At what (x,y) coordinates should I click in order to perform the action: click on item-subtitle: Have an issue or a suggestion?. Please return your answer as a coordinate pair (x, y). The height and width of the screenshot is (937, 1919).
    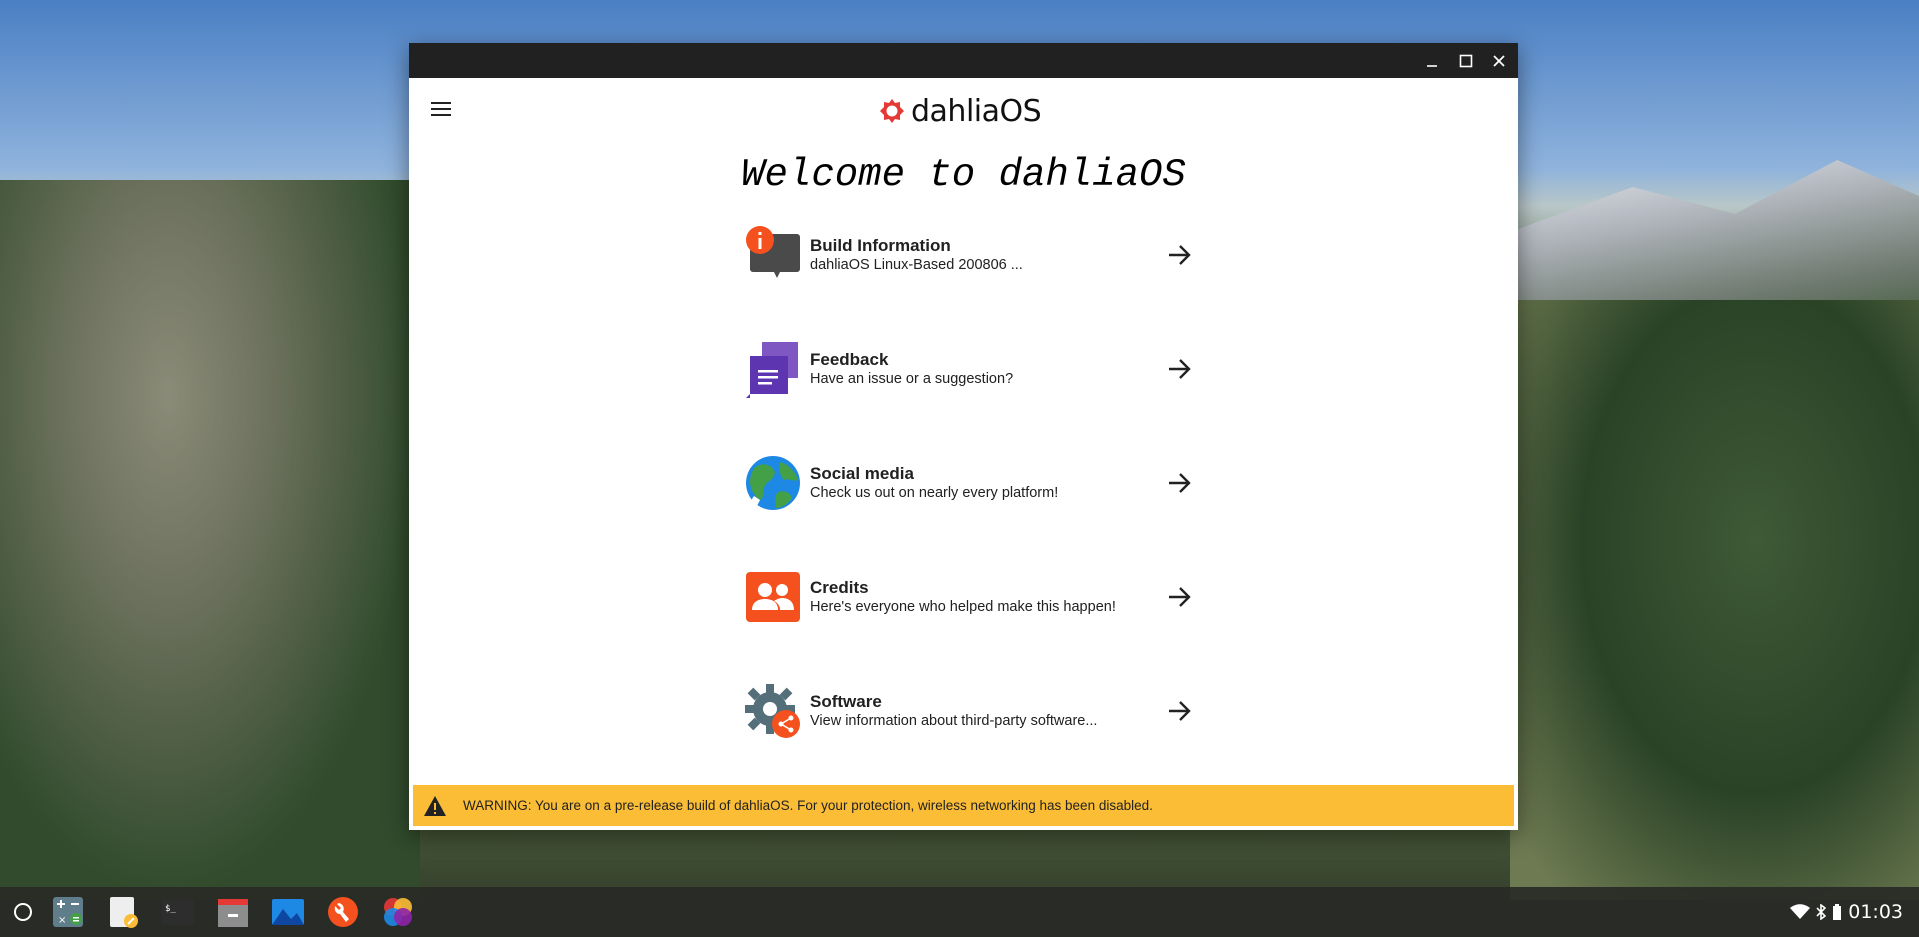
    Looking at the image, I should click on (912, 378).